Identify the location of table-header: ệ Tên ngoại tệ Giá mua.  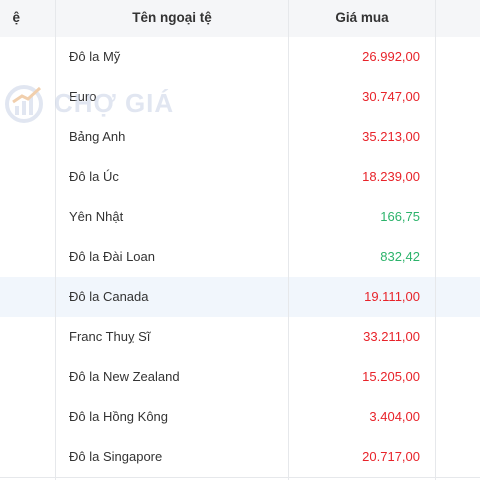
(240, 19).